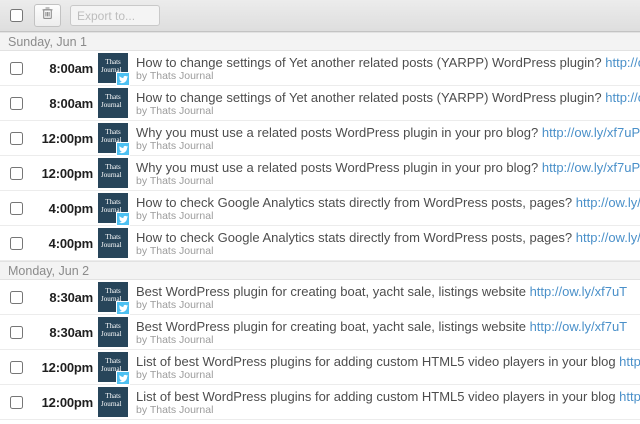 This screenshot has width=640, height=424. I want to click on delete-button, so click(47, 15).